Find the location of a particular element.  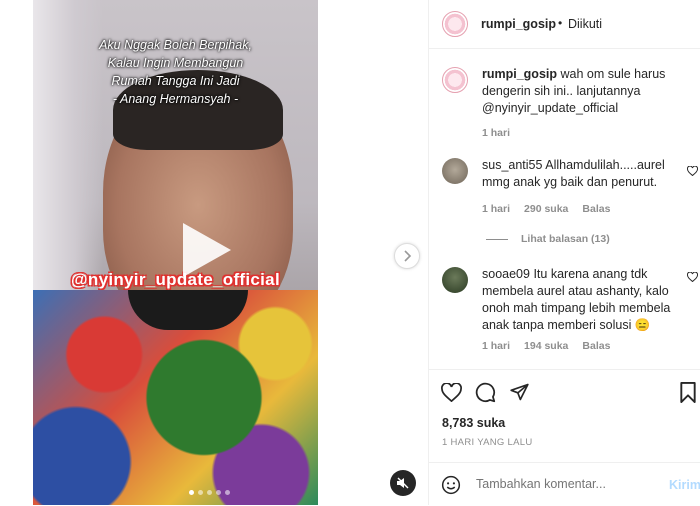

replies-line is located at coordinates (497, 239).